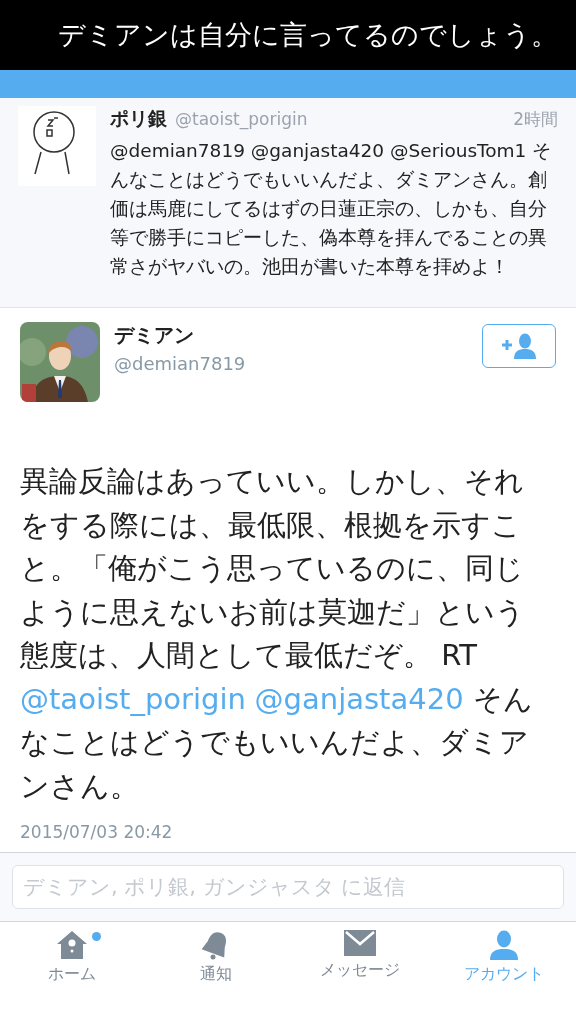  What do you see at coordinates (72, 973) in the screenshot?
I see `tab: ホーム` at bounding box center [72, 973].